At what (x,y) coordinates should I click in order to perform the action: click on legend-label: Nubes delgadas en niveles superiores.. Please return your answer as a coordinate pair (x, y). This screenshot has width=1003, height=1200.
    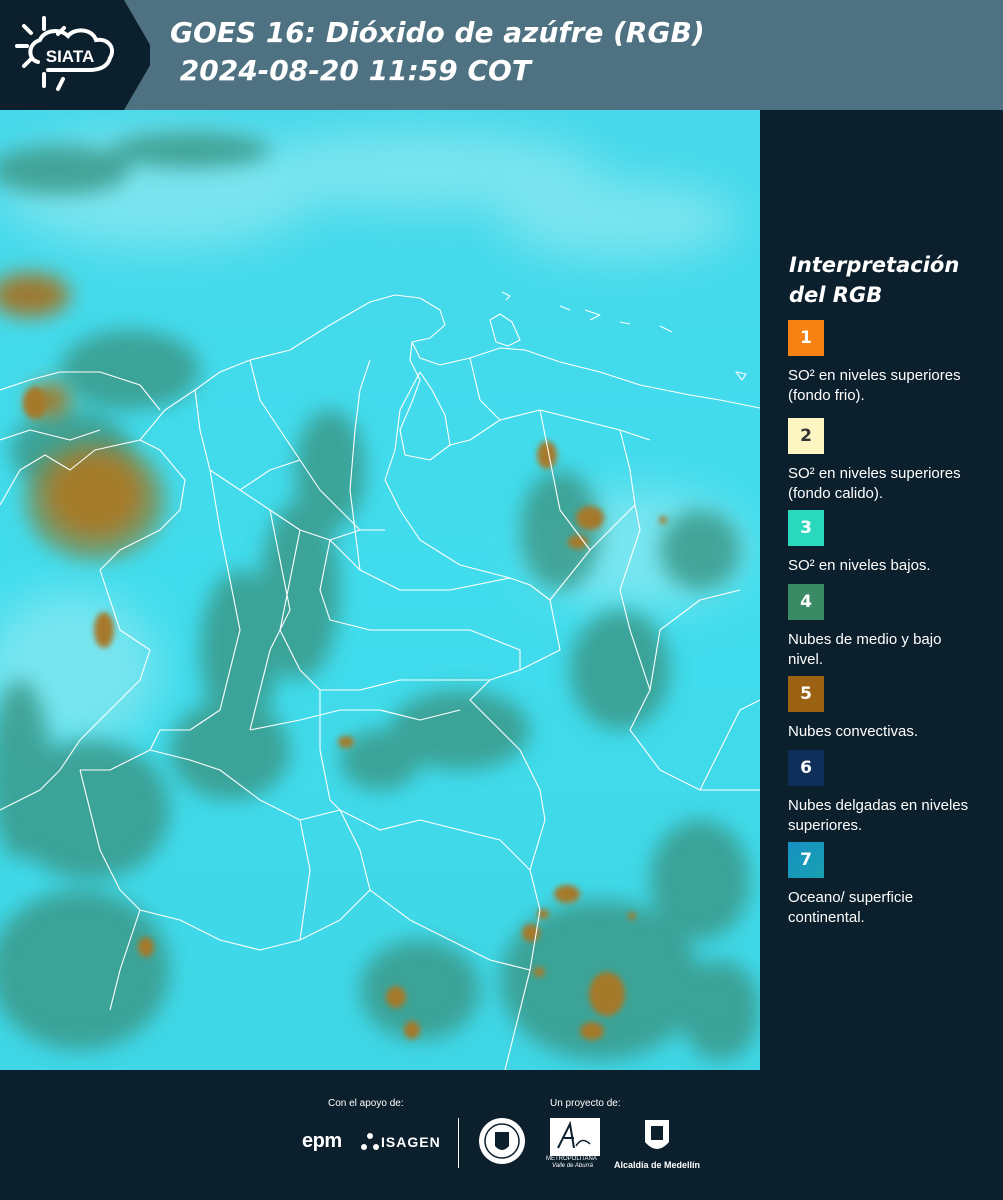
    Looking at the image, I should click on (878, 815).